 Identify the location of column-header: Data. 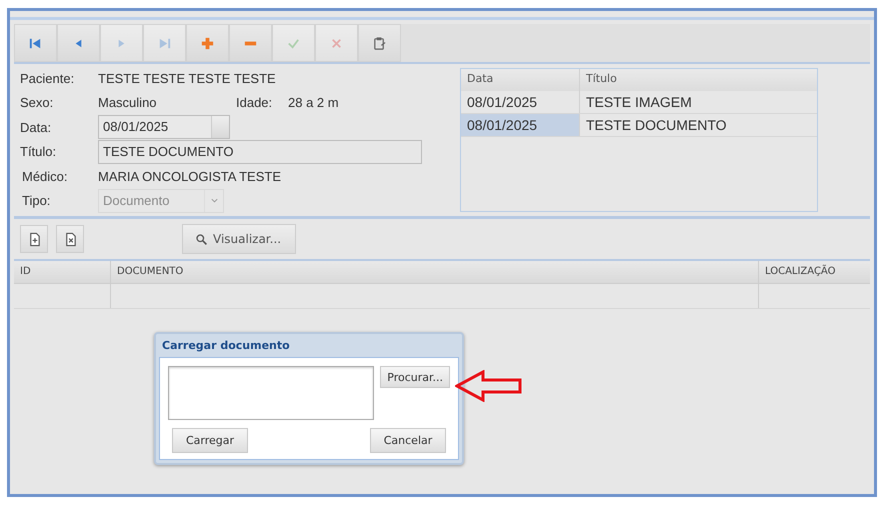
(520, 80).